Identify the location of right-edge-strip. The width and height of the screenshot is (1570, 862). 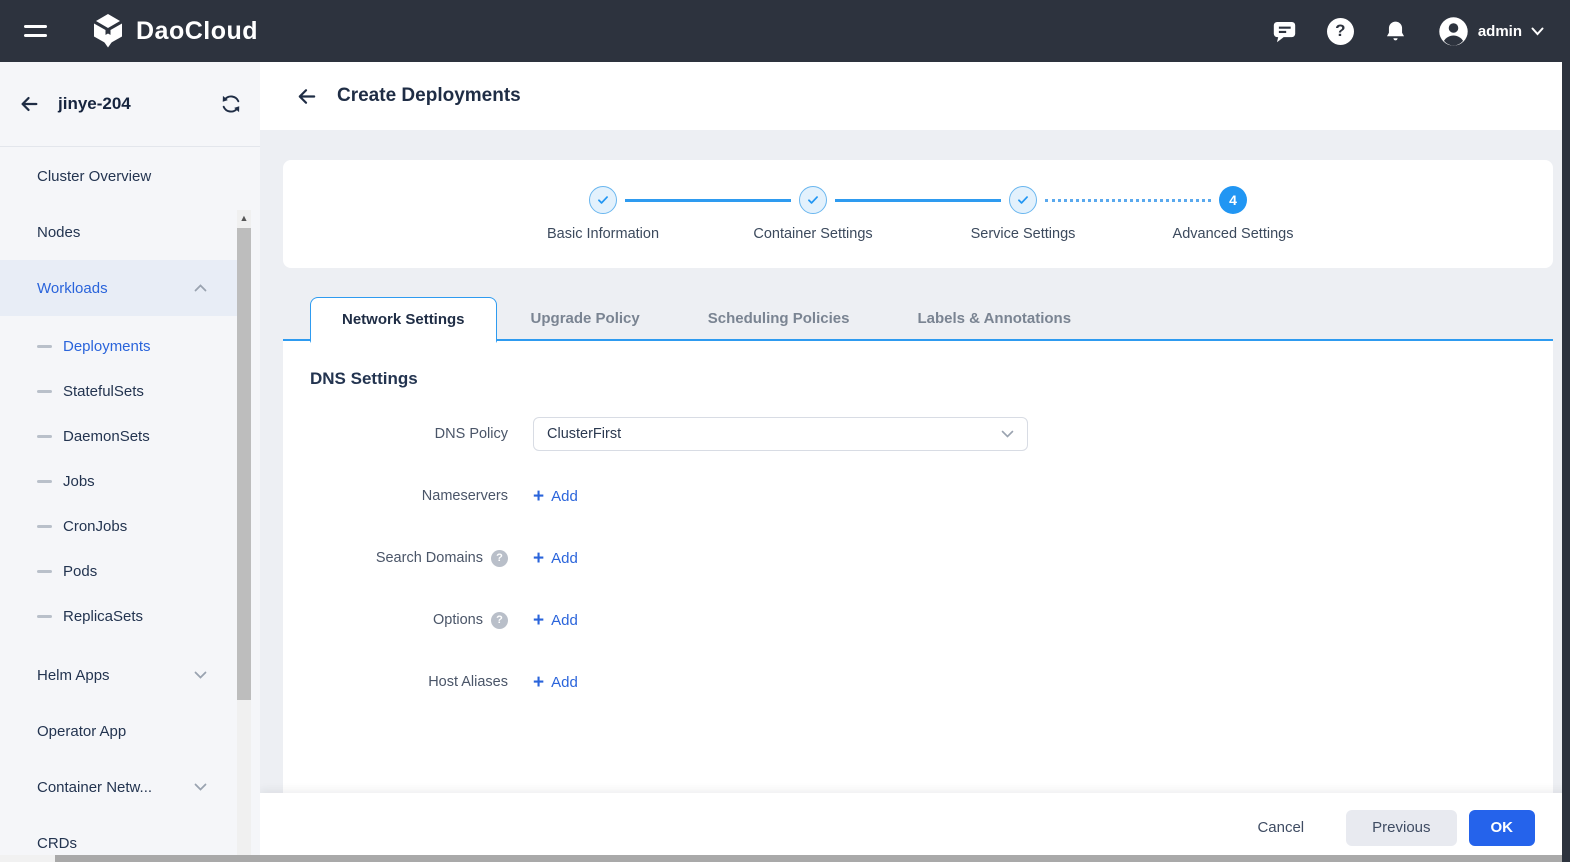
(1566, 431).